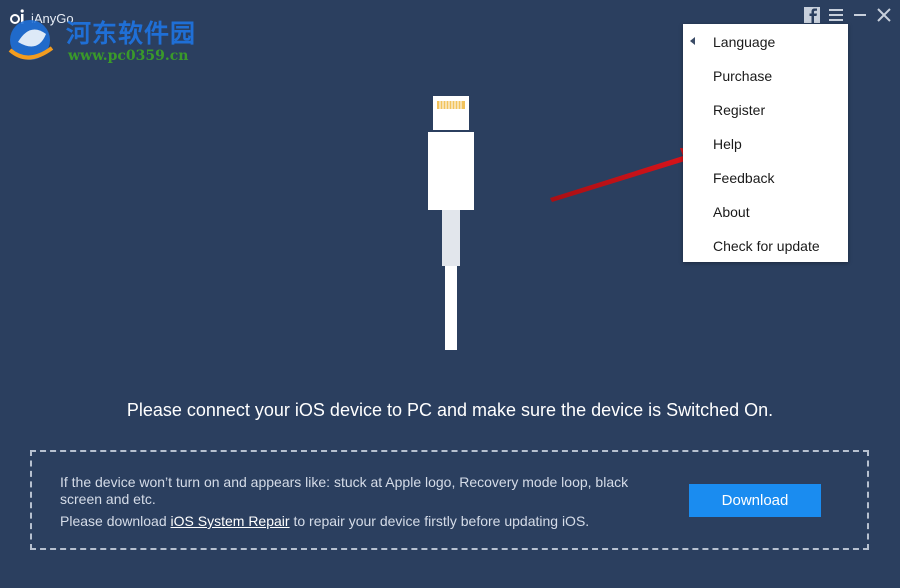 The image size is (900, 588). I want to click on menu-item-about: About, so click(778, 212).